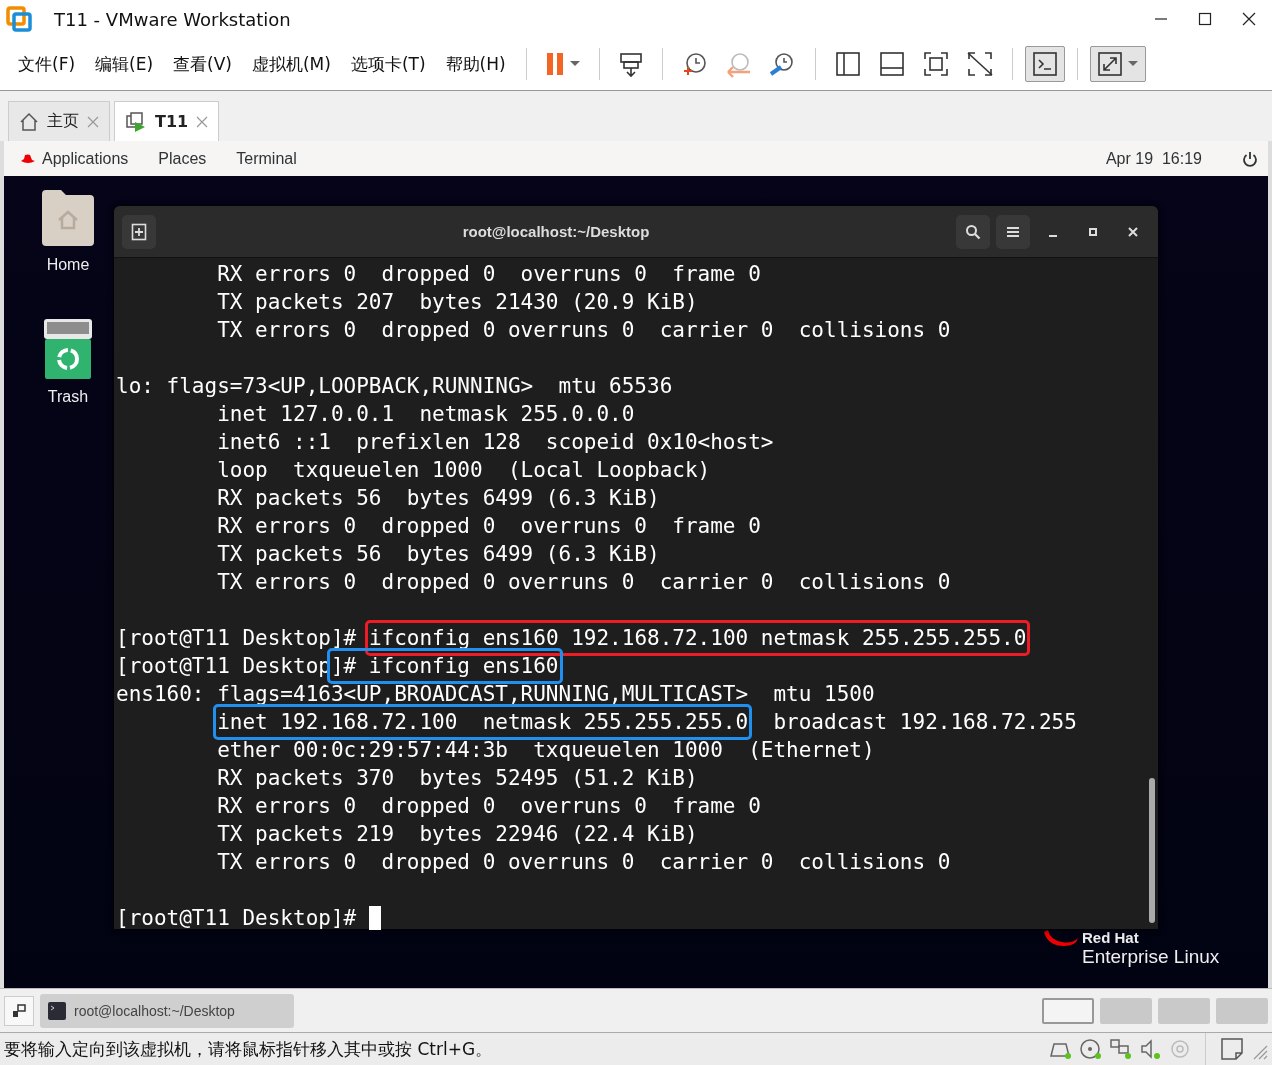 The image size is (1272, 1065). Describe the element at coordinates (475, 64) in the screenshot. I see `menu-item: 帮助(H)` at that location.